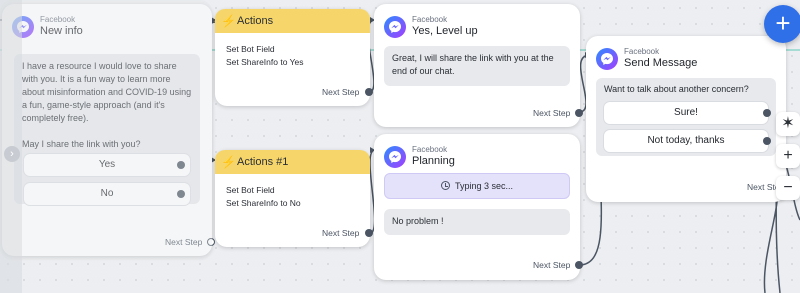  I want to click on message-bubble: No problem !, so click(477, 222).